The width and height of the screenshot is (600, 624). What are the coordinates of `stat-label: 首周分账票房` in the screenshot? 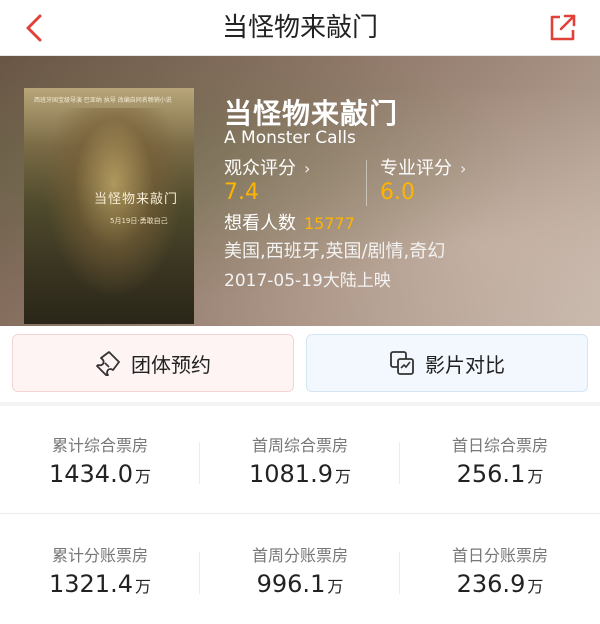 It's located at (299, 555).